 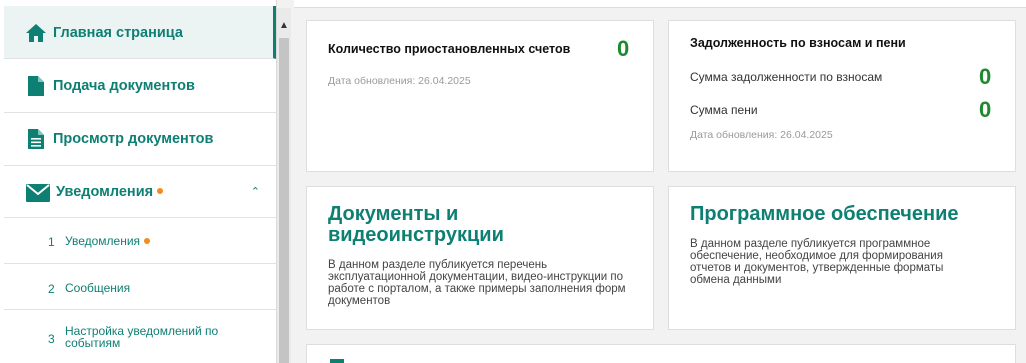 I want to click on suspended-count: 0, so click(x=623, y=48).